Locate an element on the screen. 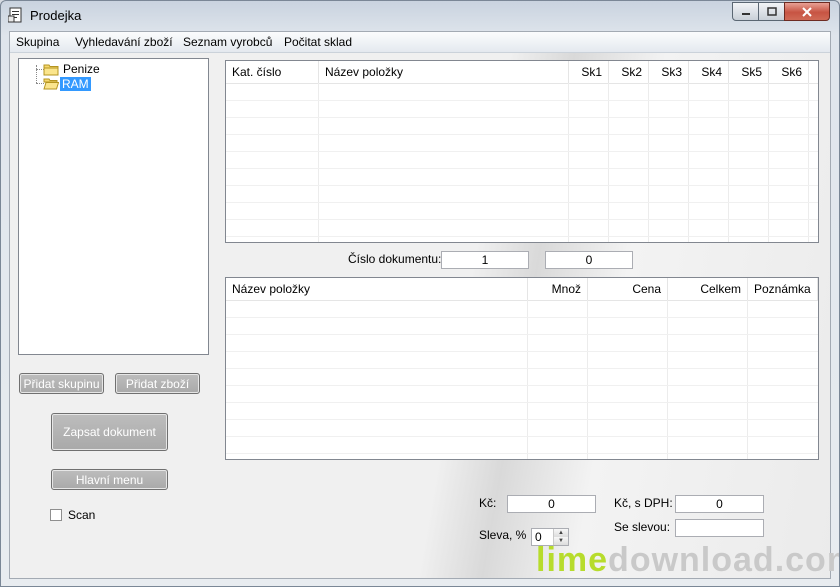 Image resolution: width=840 pixels, height=587 pixels. column-sk6: Sk6 is located at coordinates (789, 72).